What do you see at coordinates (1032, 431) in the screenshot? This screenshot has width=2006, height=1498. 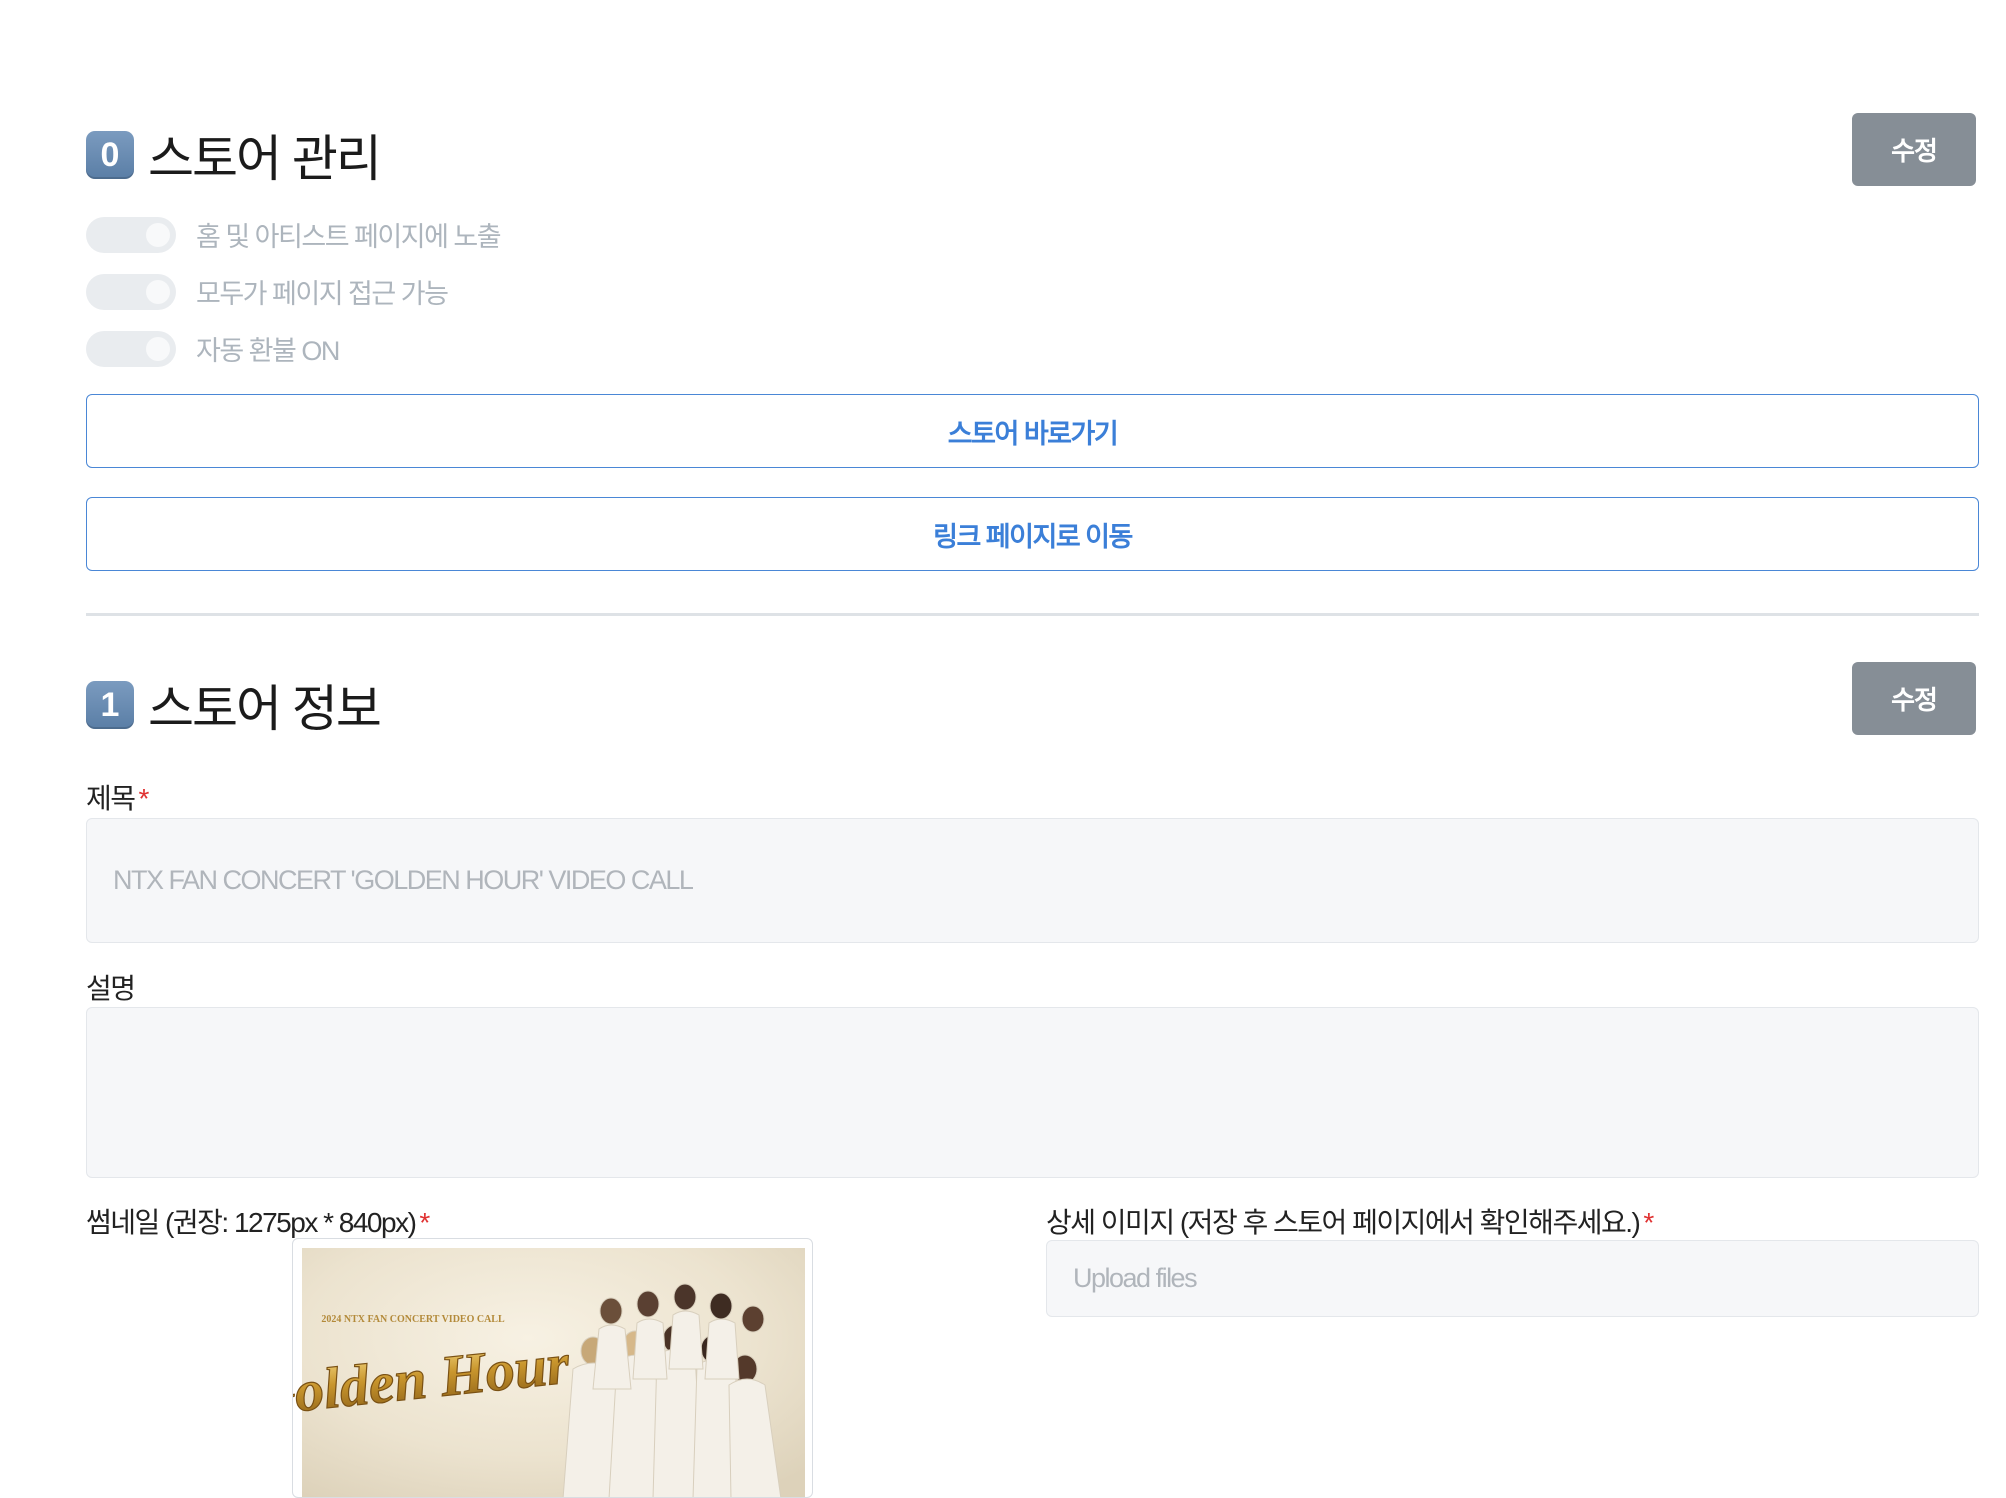 I see `go-to-store-button: 스토어 바로가기` at bounding box center [1032, 431].